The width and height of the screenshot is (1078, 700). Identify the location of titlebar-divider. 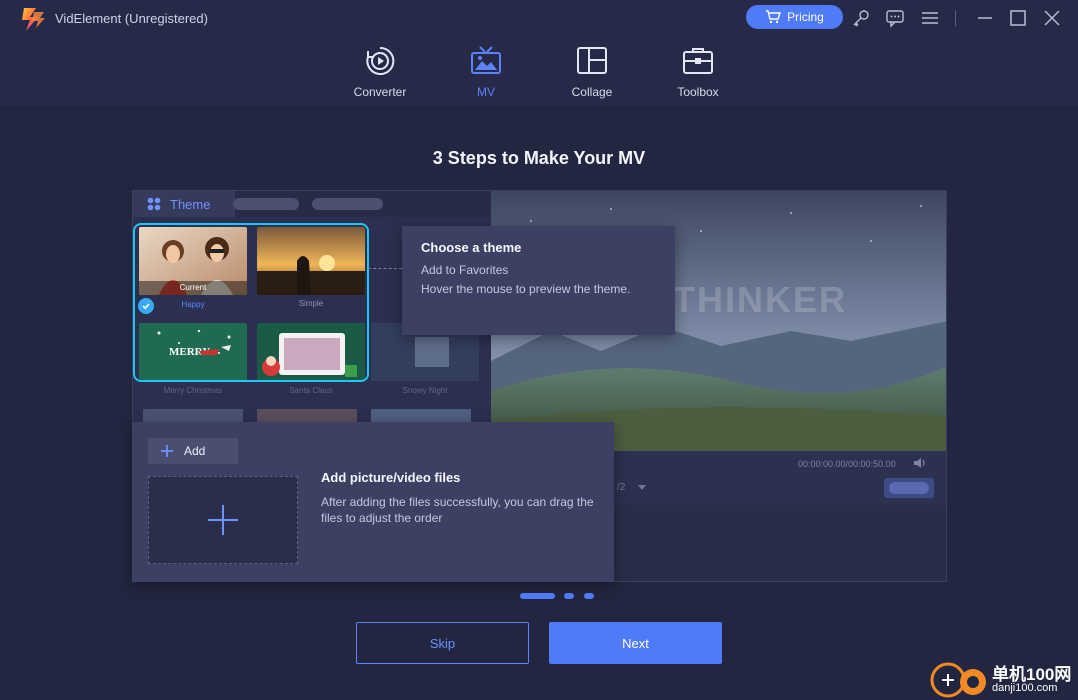
(955, 18).